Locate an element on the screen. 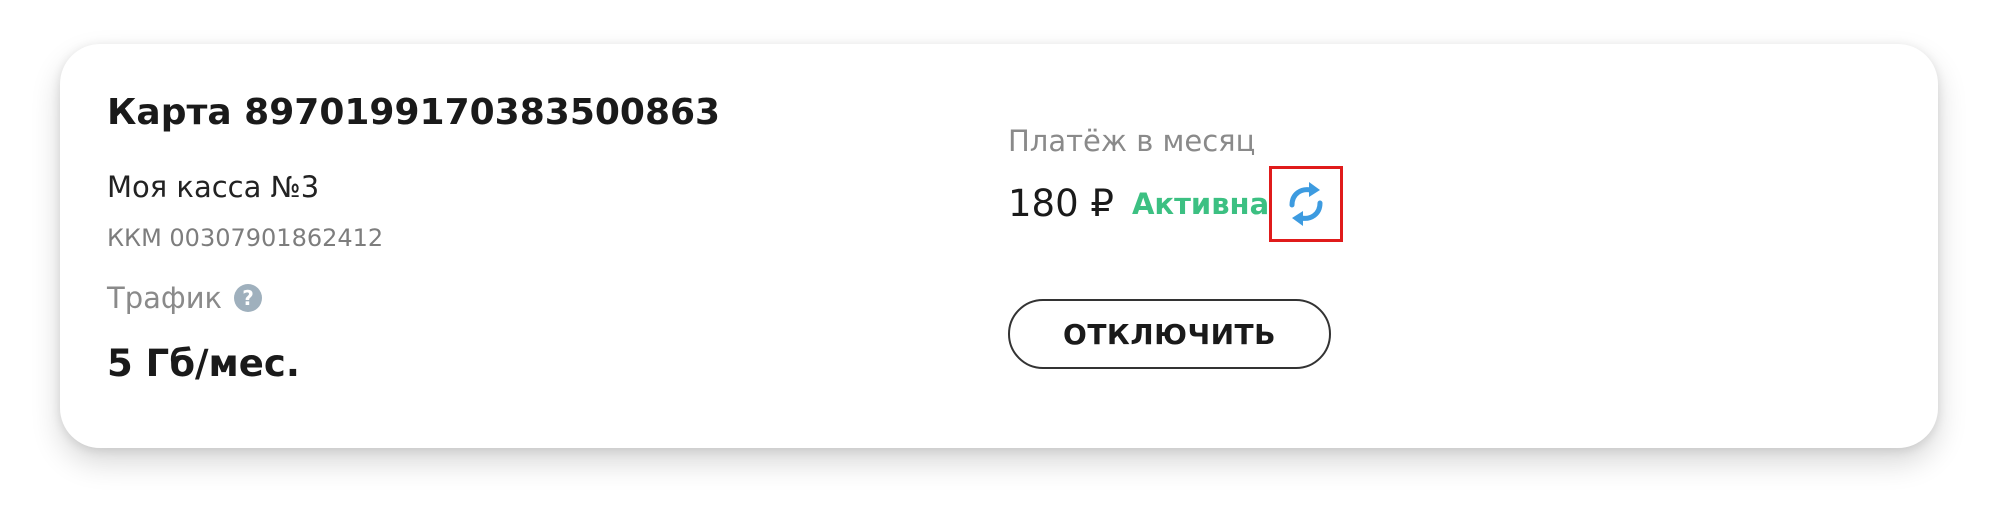 The height and width of the screenshot is (527, 1999). status-badge: Активна is located at coordinates (1200, 203).